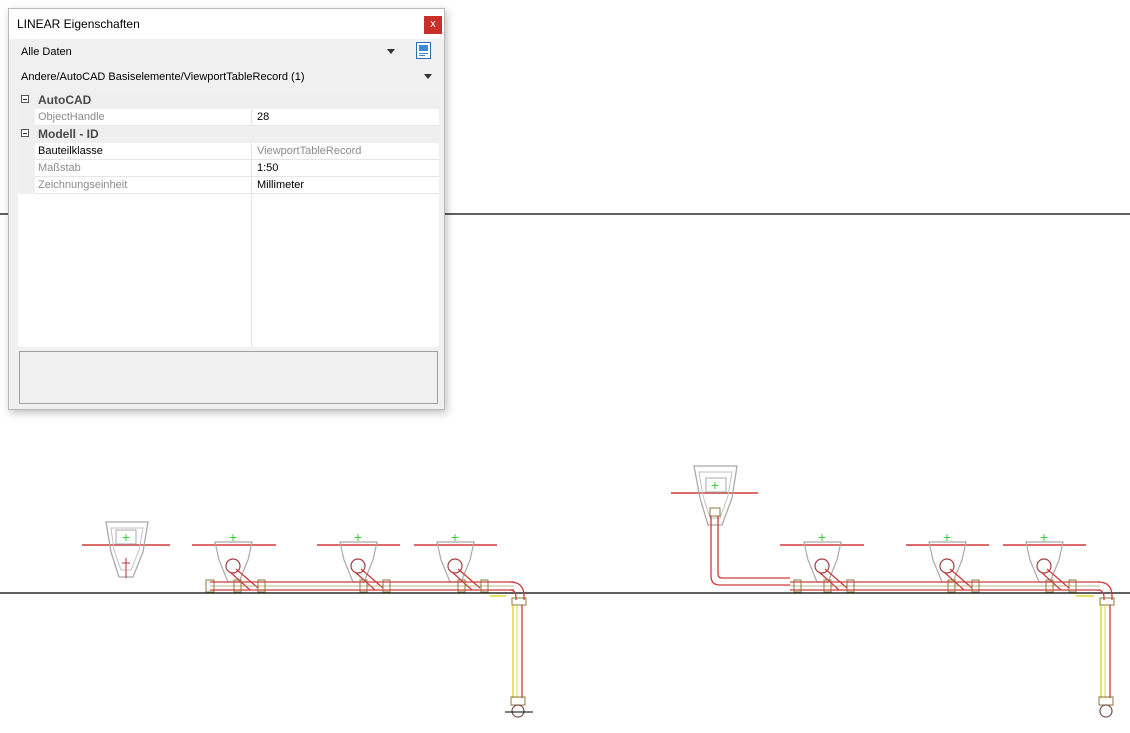  I want to click on fixture-raised: +, so click(730, 525).